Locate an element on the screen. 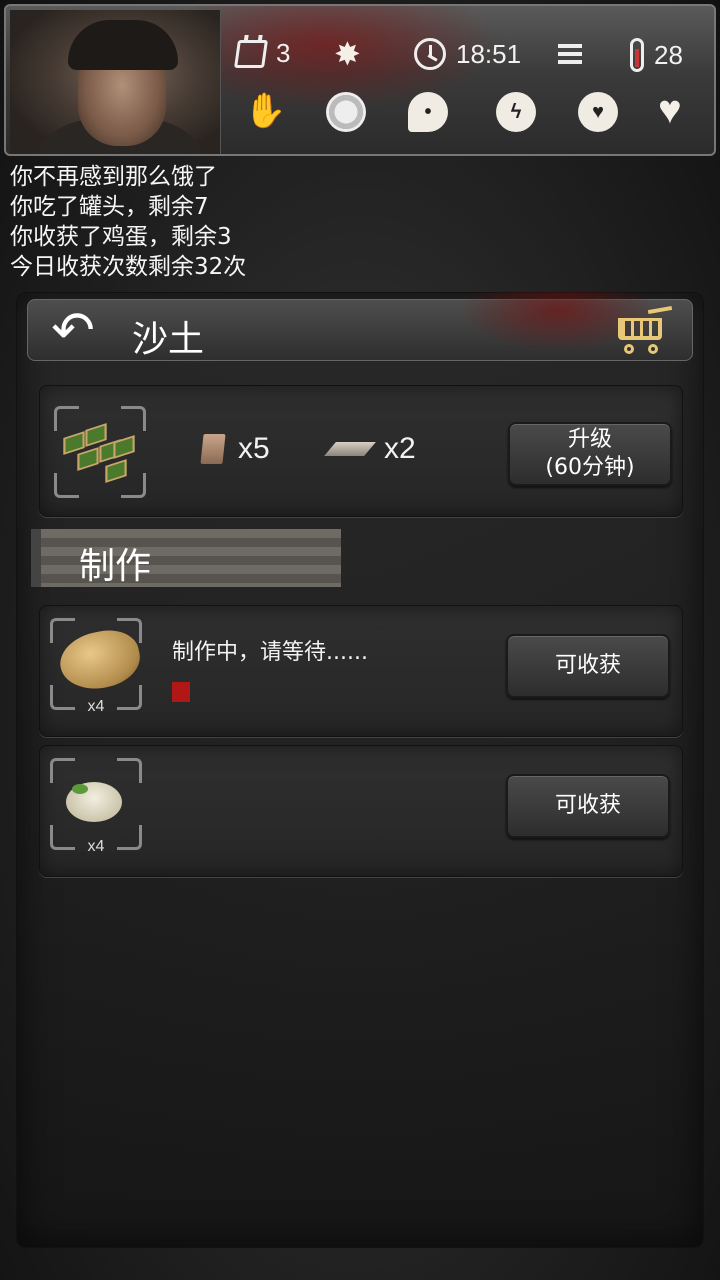 This screenshot has width=720, height=1280. log-line: 你收获了鸡蛋，剩余3 is located at coordinates (121, 237).